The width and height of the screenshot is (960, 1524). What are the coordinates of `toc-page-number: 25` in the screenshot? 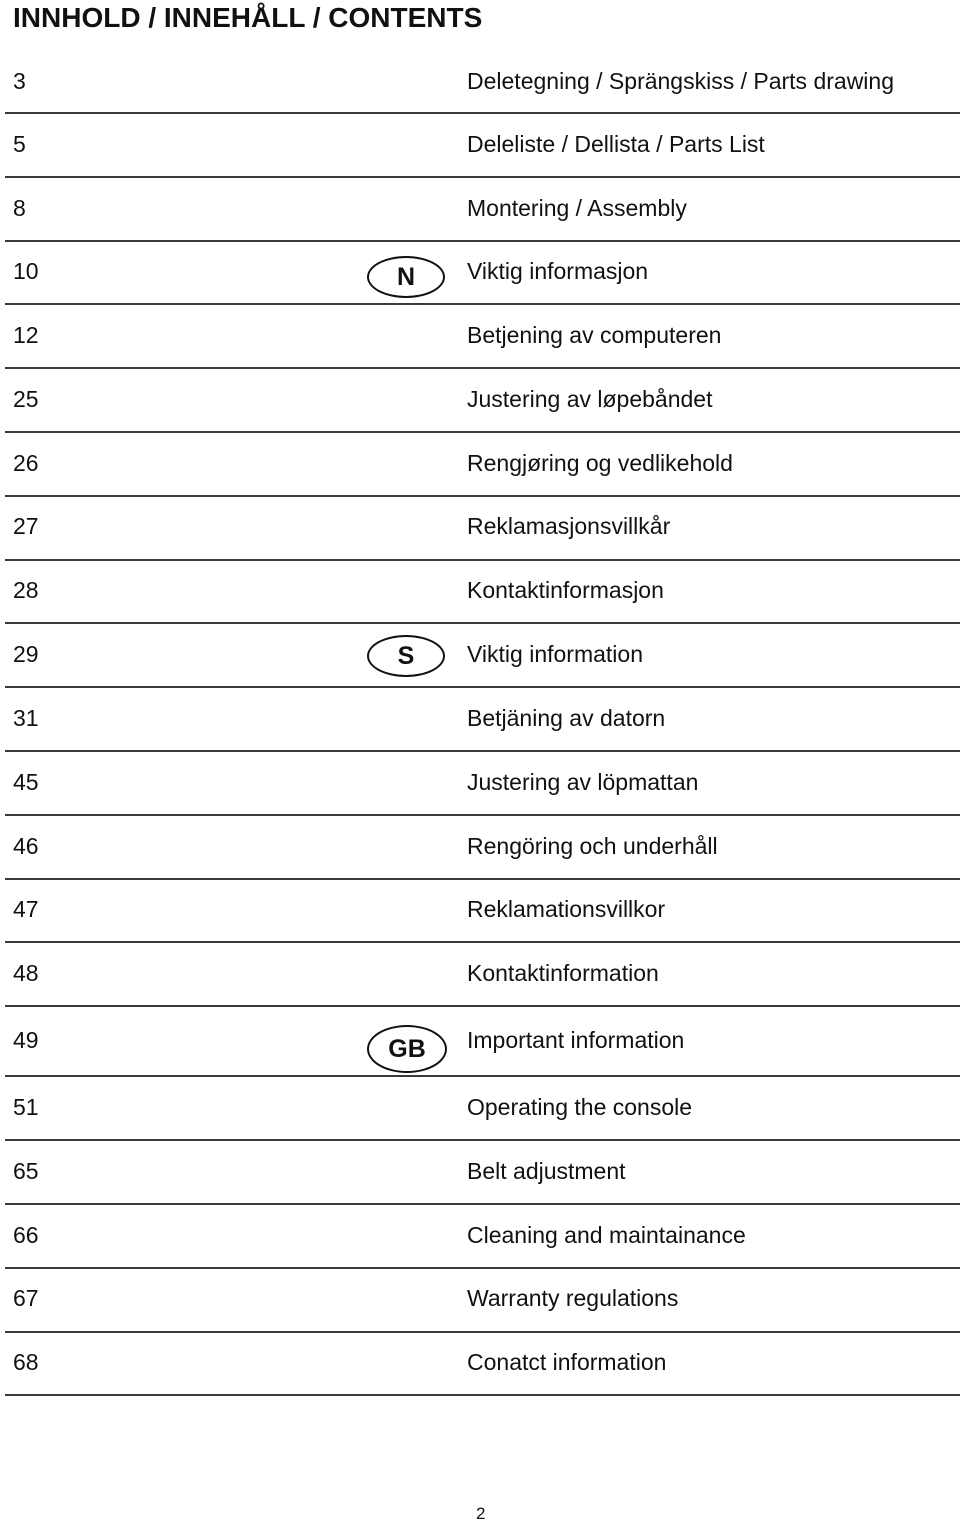 It's located at (26, 399).